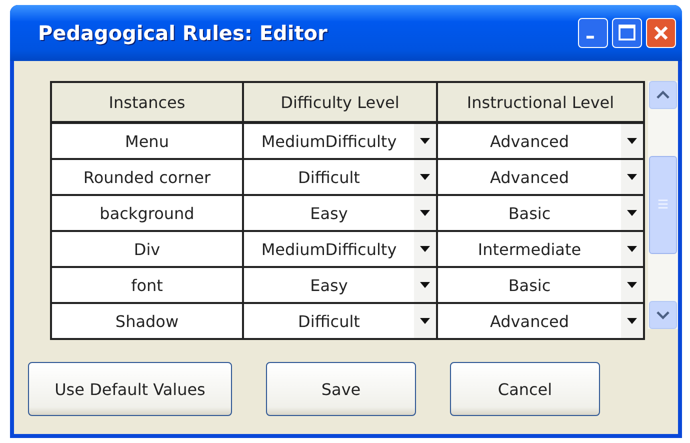  Describe the element at coordinates (341, 389) in the screenshot. I see `dialog-button: Save` at that location.